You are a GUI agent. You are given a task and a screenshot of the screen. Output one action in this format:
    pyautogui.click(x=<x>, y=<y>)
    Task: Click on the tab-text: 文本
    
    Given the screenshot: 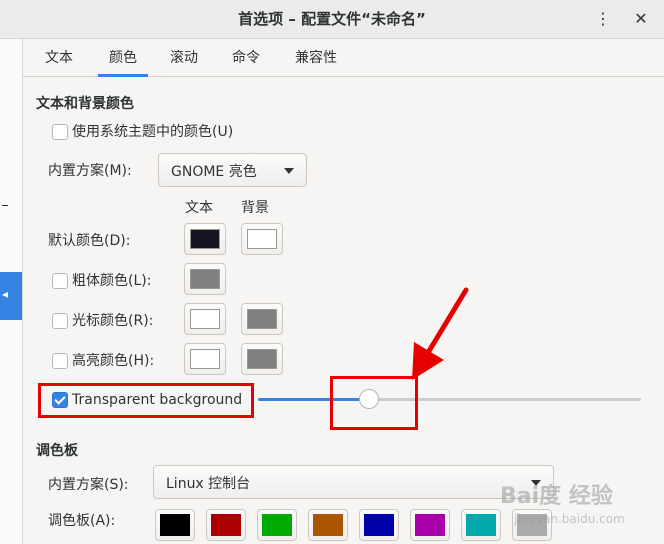 What is the action you would take?
    pyautogui.click(x=59, y=57)
    